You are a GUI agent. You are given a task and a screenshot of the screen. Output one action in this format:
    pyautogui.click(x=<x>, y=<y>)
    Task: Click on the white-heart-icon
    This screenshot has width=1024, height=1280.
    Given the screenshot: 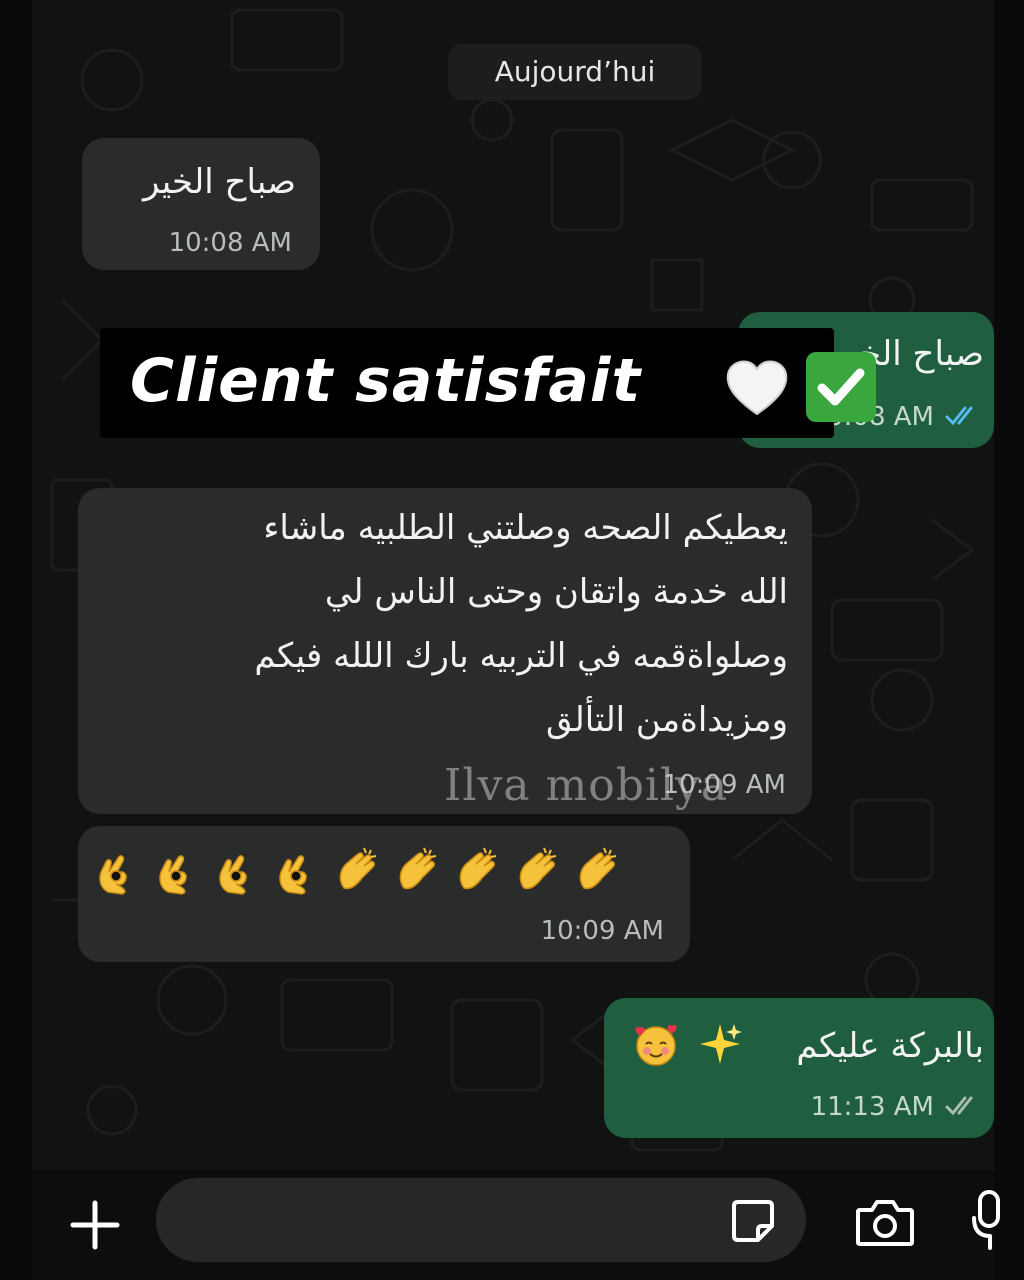 What is the action you would take?
    pyautogui.click(x=757, y=388)
    